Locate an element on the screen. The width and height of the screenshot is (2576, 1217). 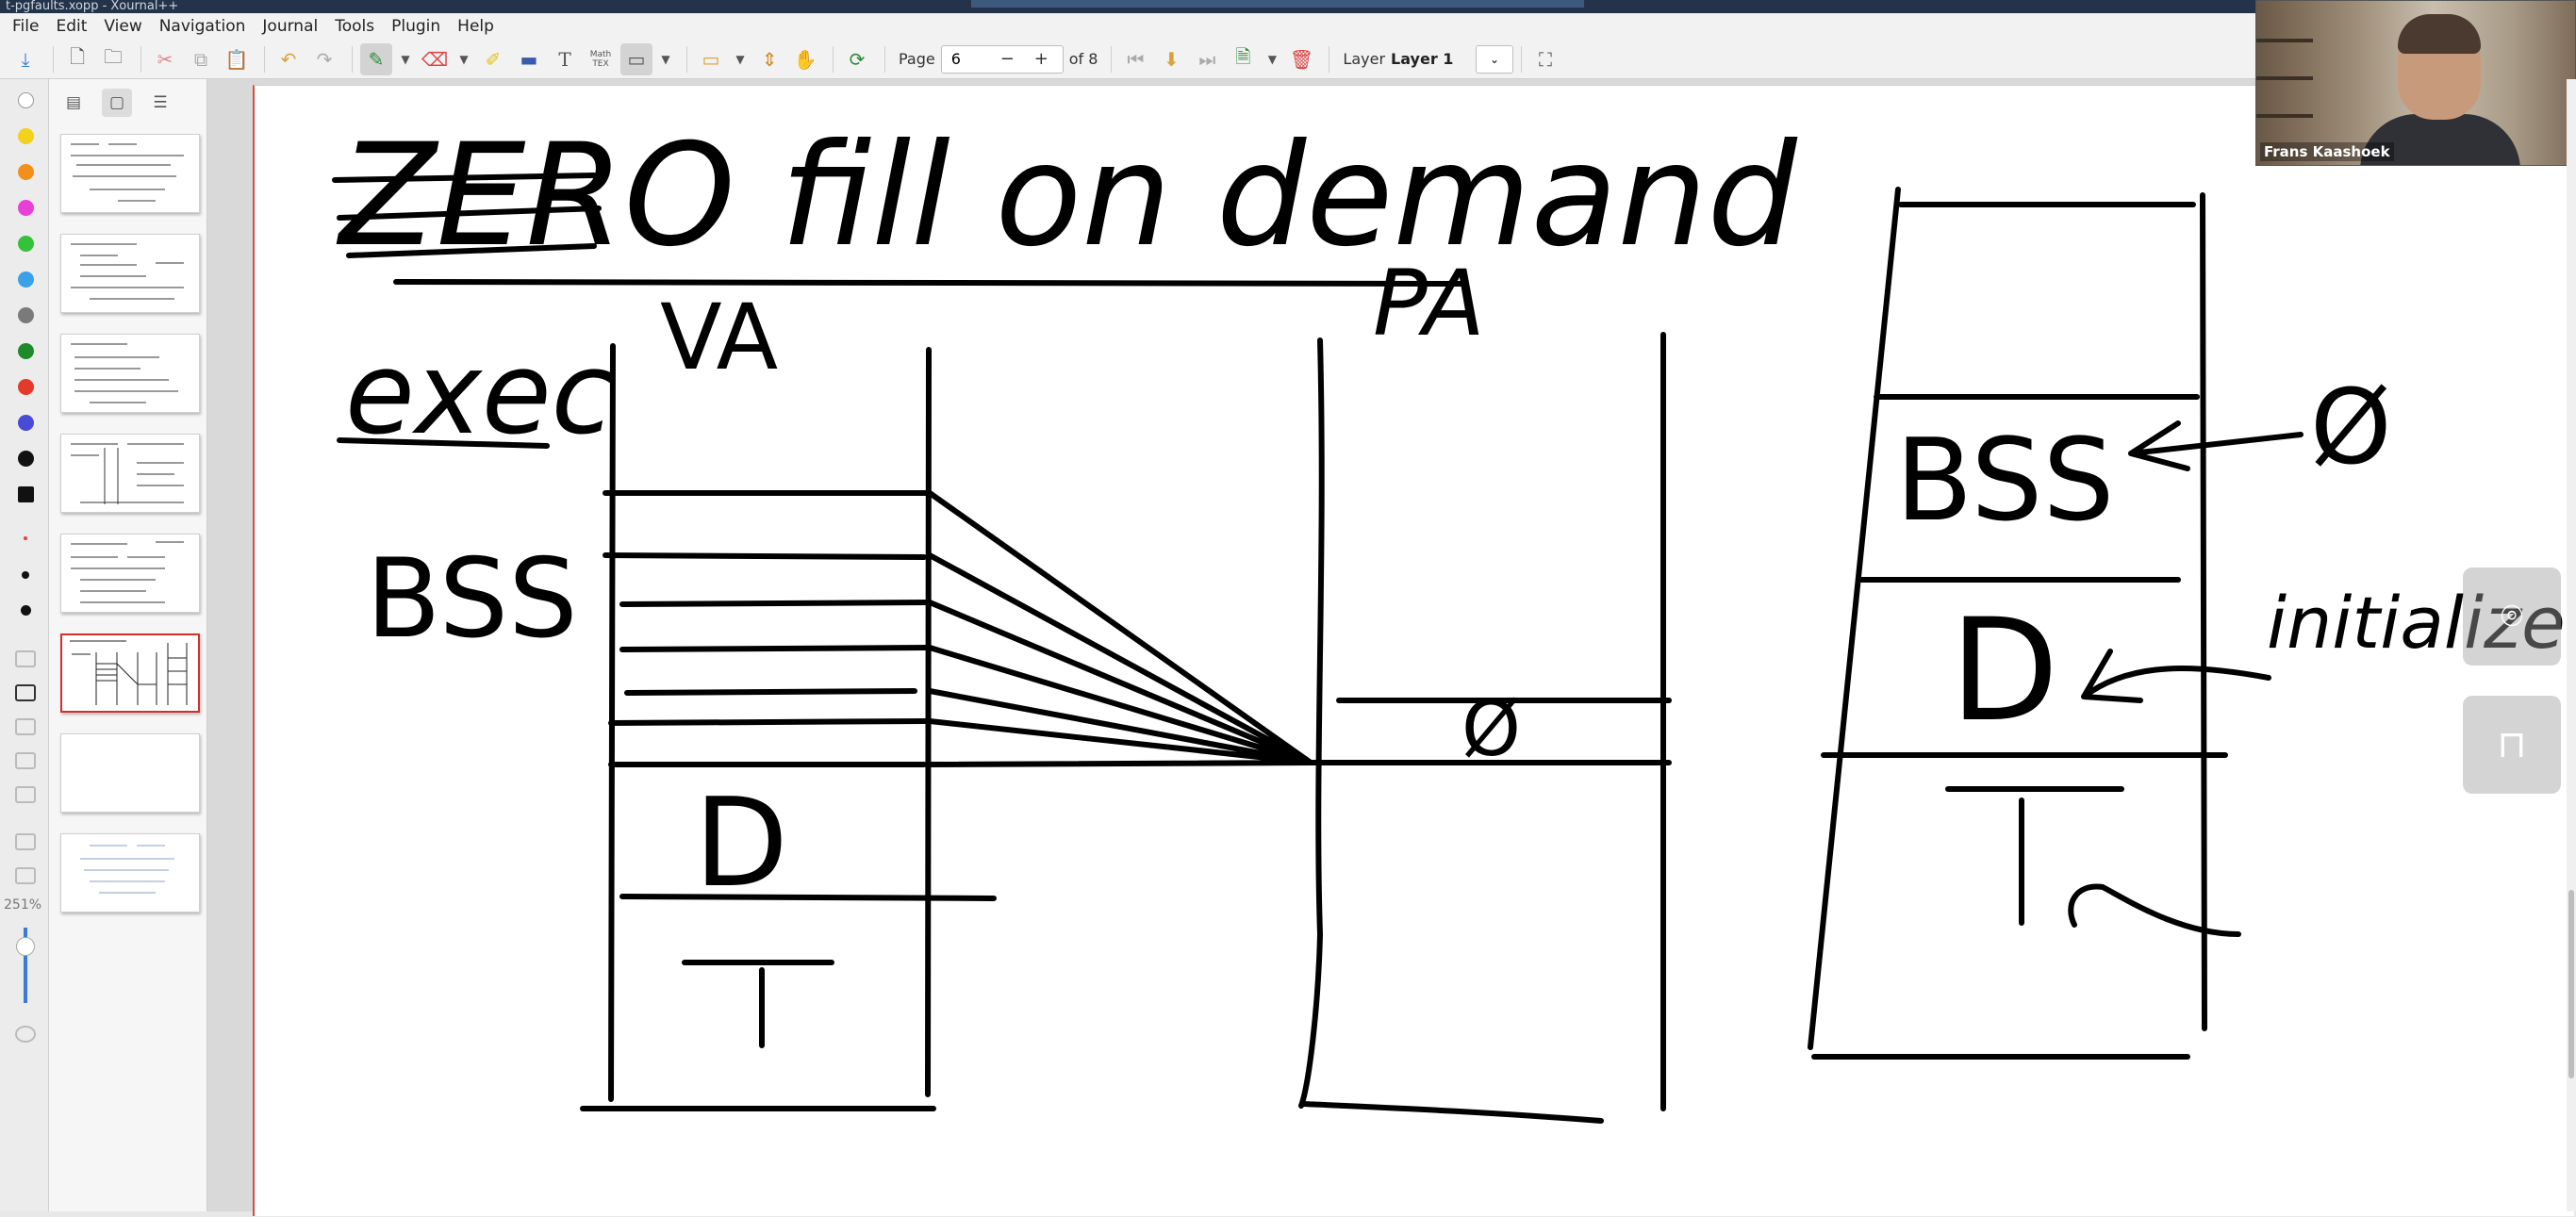
page-single-icon is located at coordinates (25, 692).